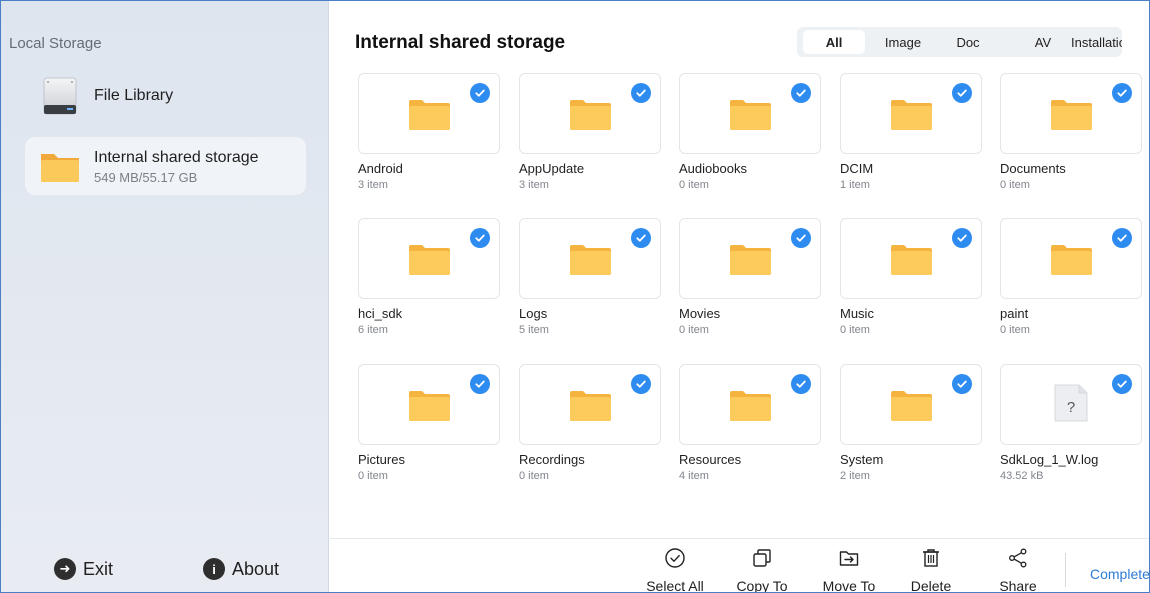  What do you see at coordinates (710, 459) in the screenshot?
I see `item-name: Resources` at bounding box center [710, 459].